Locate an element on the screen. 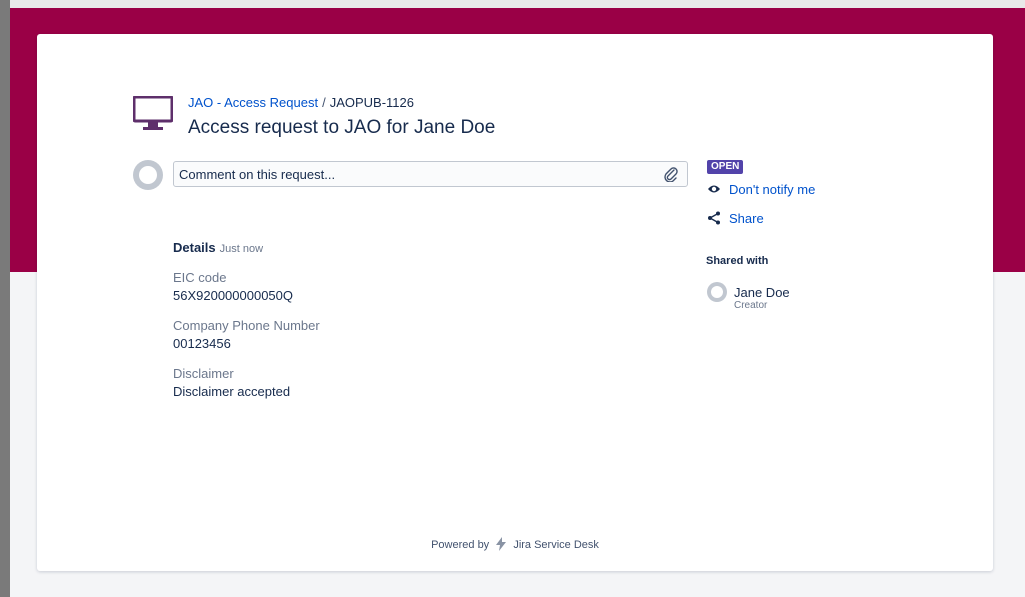 The image size is (1025, 597). details-title: Details is located at coordinates (194, 247).